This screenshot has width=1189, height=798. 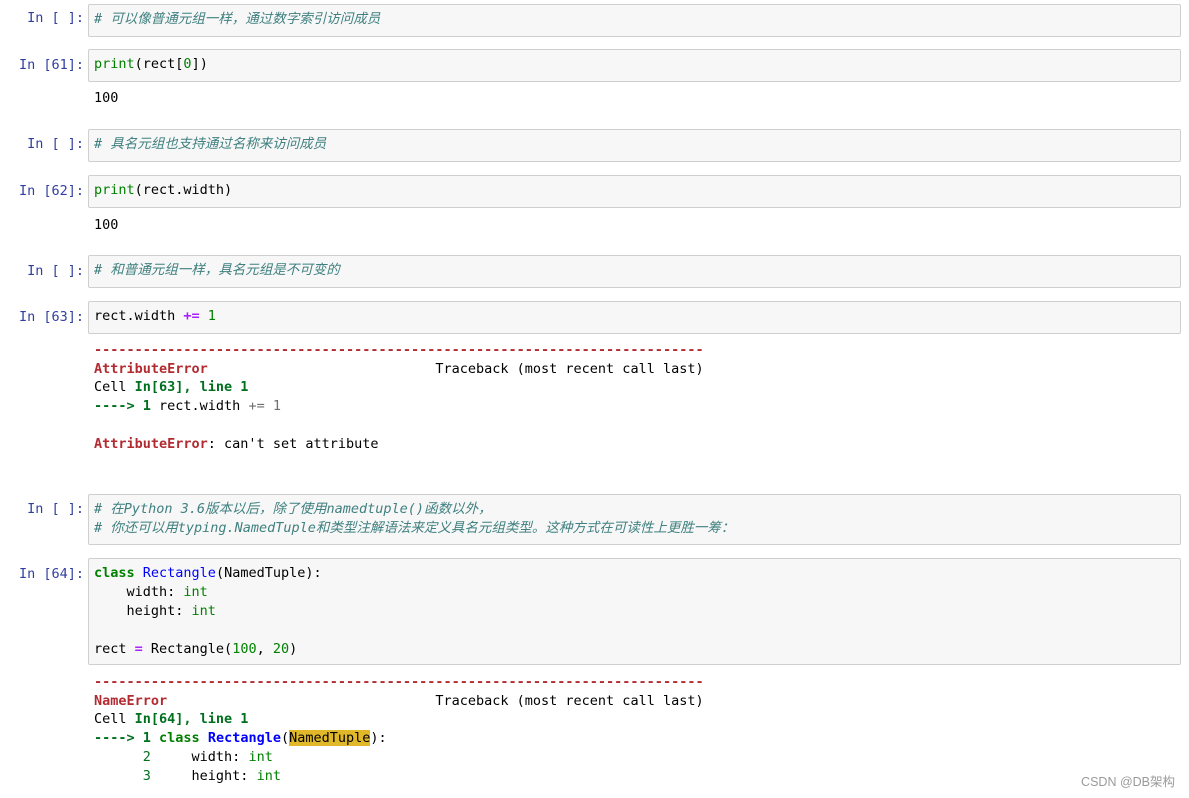 What do you see at coordinates (210, 144) in the screenshot?
I see `code-comment: # 具名元组也支持通过名称来访问成员` at bounding box center [210, 144].